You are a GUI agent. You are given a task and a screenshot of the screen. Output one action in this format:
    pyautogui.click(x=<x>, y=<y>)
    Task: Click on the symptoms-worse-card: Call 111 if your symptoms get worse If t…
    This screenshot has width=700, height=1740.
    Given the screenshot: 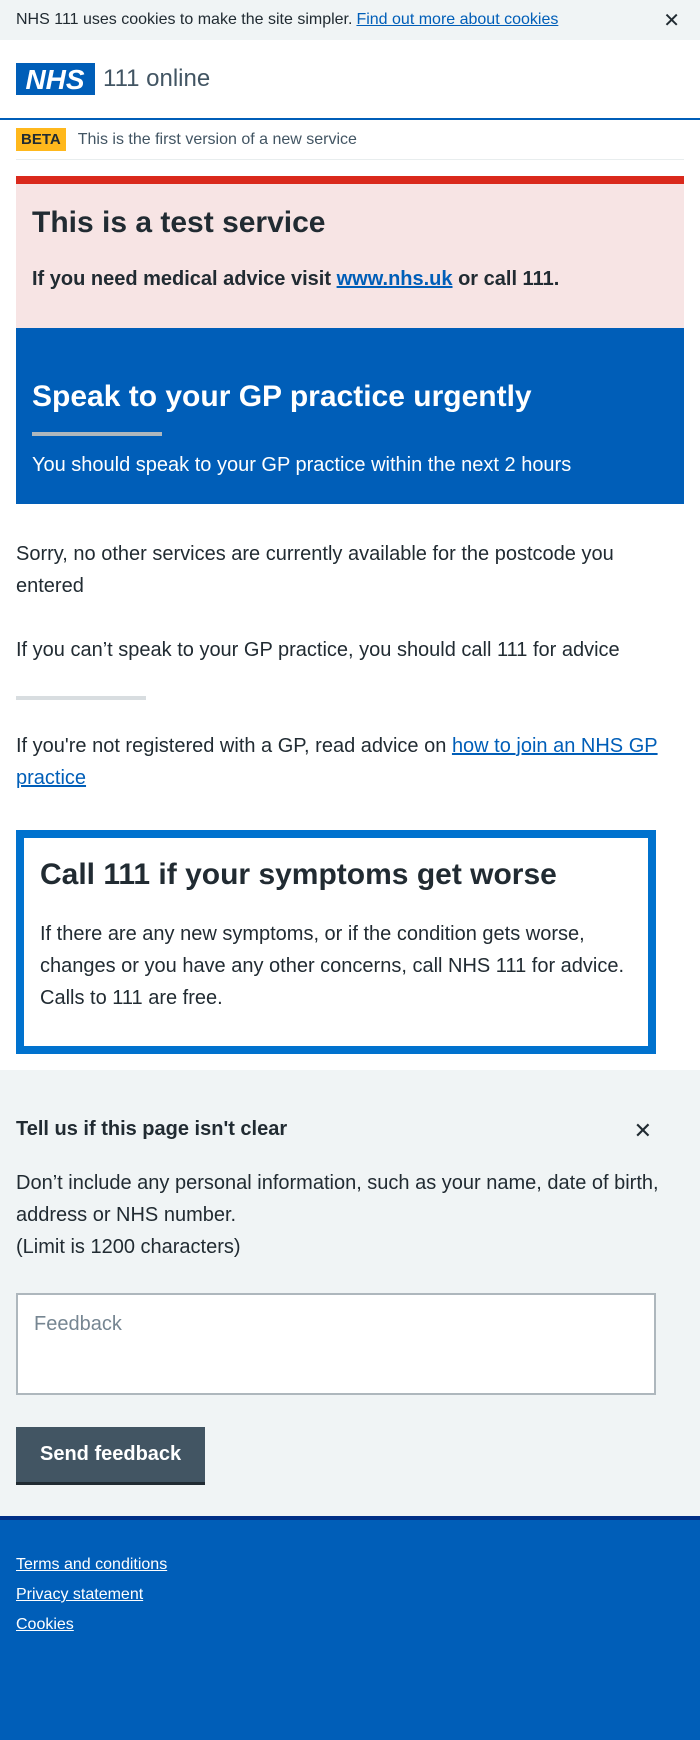 What is the action you would take?
    pyautogui.click(x=336, y=942)
    